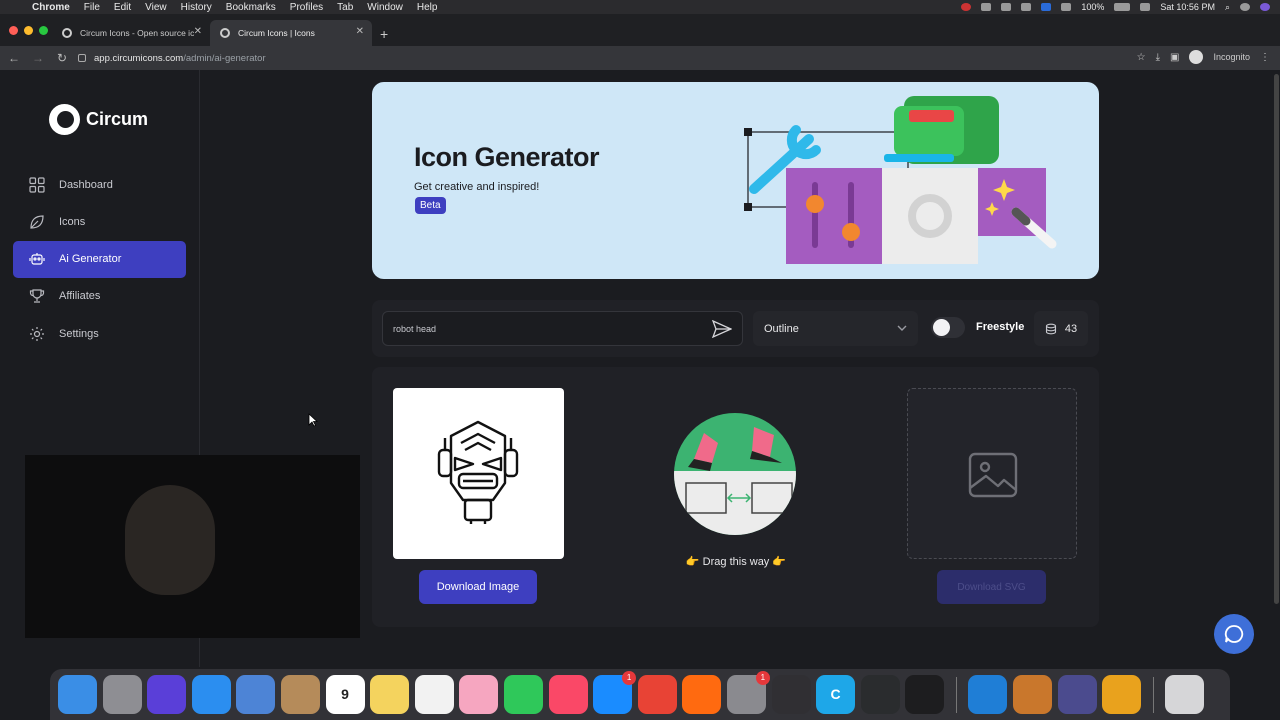 Image resolution: width=1280 pixels, height=720 pixels. I want to click on music-icon, so click(568, 694).